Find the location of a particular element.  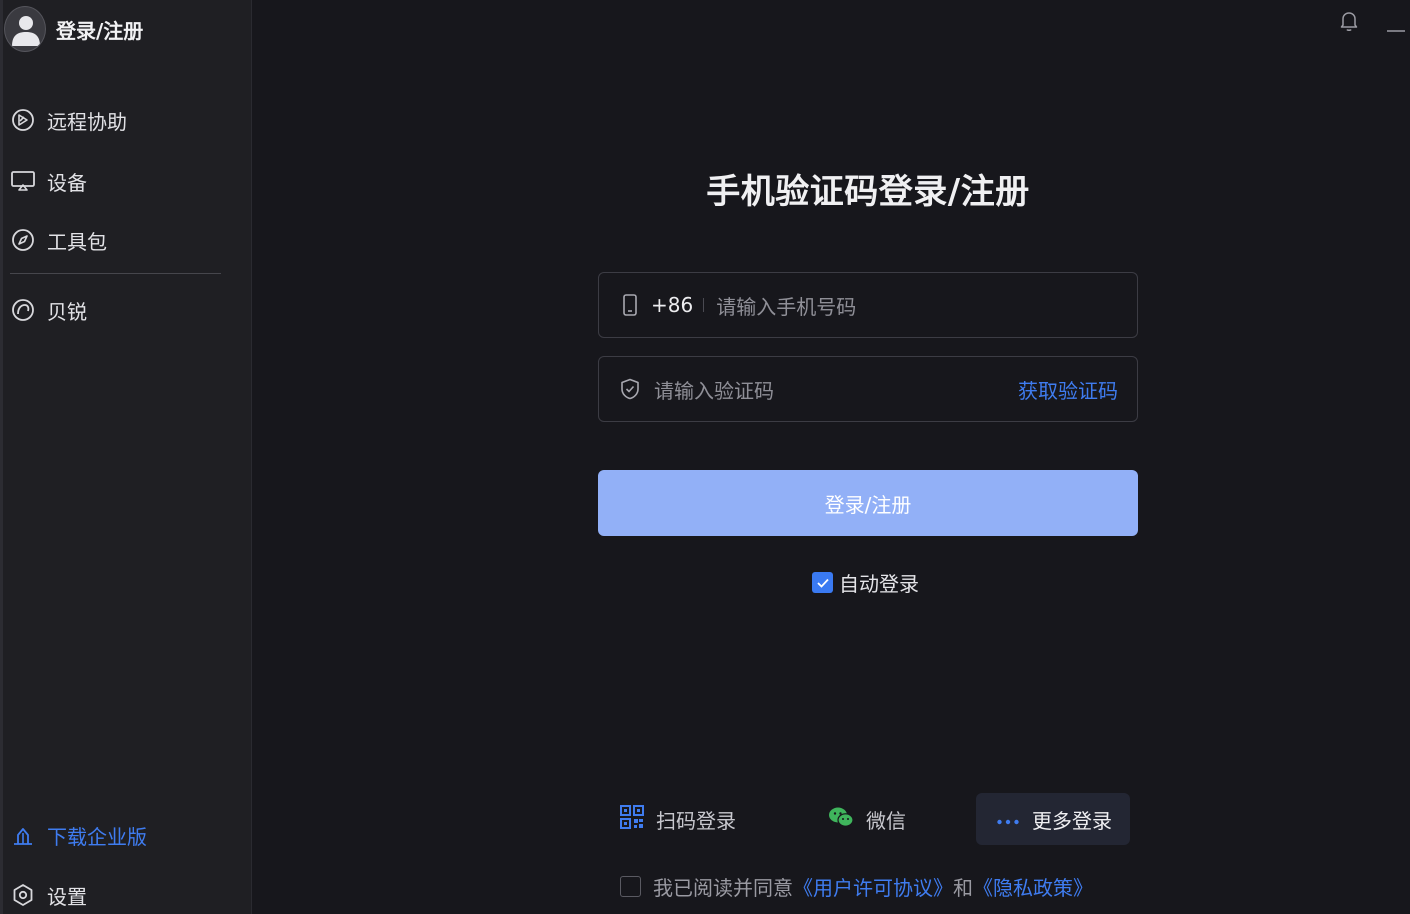

wechat-login-button: 微信 is located at coordinates (867, 819).